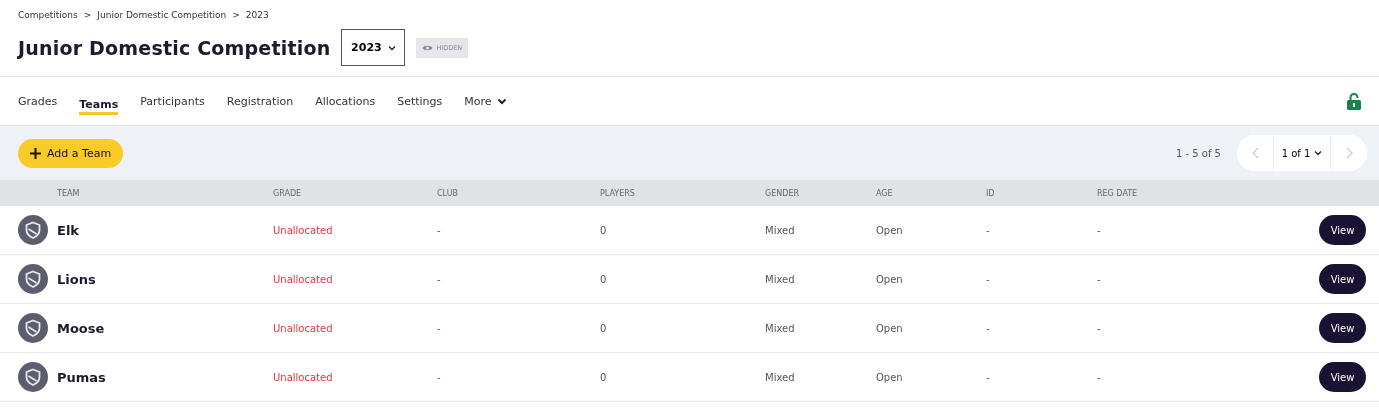  Describe the element at coordinates (81, 377) in the screenshot. I see `team-name: Pumas` at that location.